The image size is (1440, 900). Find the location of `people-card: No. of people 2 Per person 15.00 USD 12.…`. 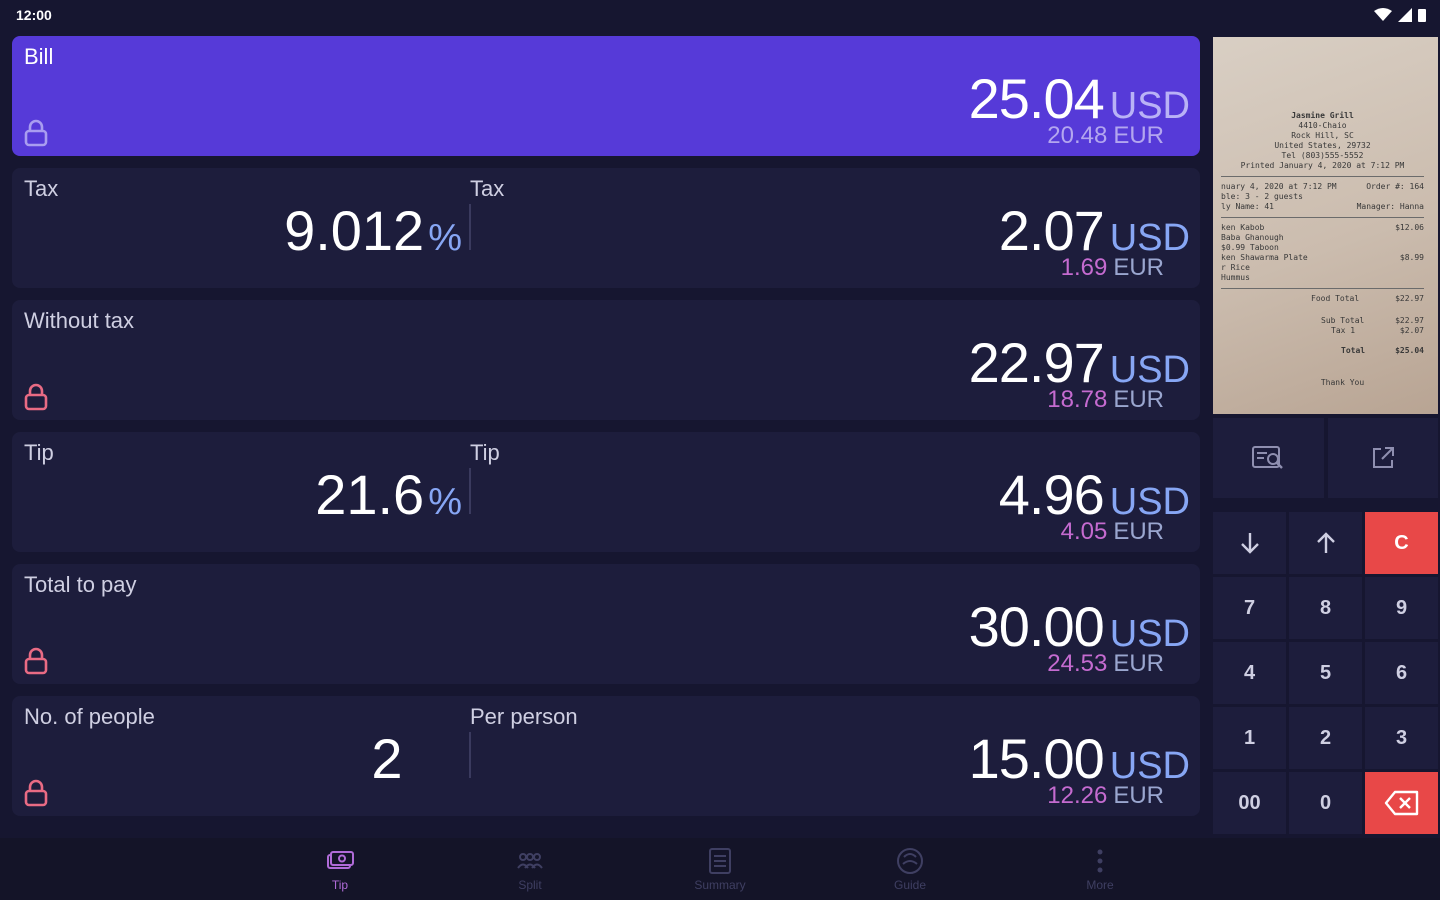

people-card: No. of people 2 Per person 15.00 USD 12.… is located at coordinates (606, 756).